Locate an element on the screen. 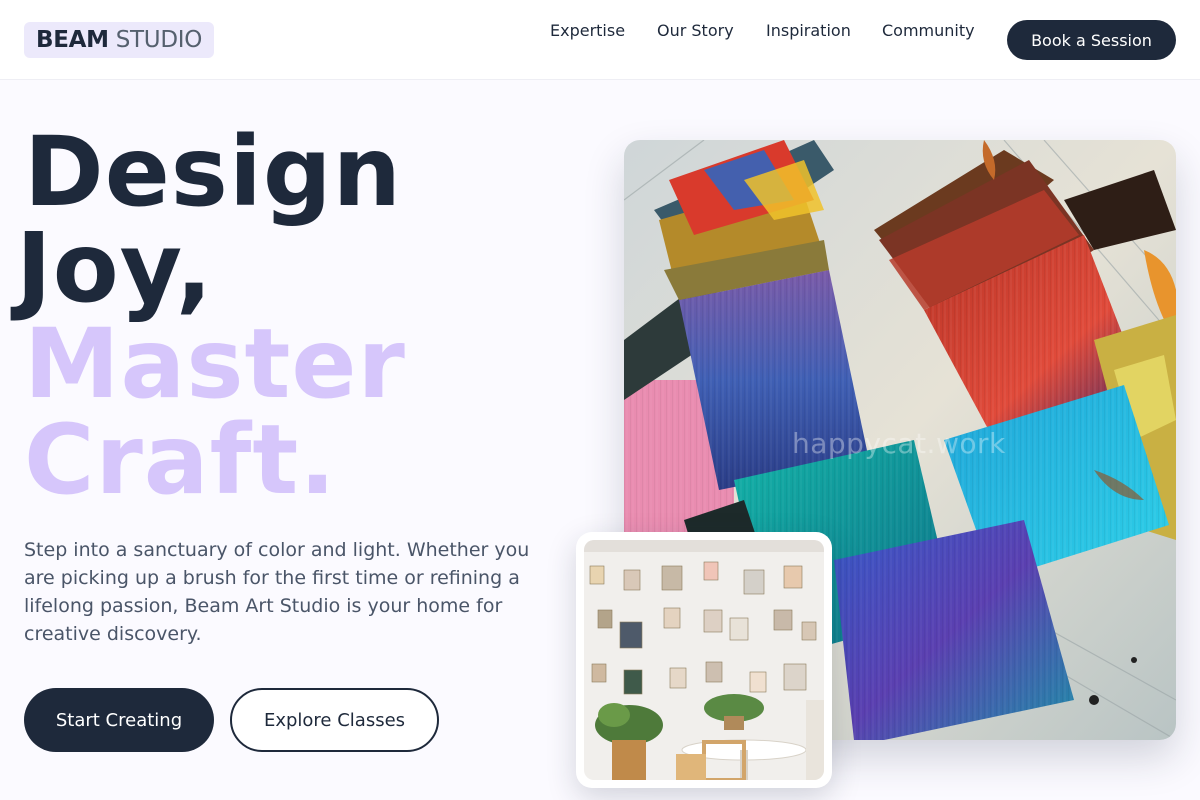 The width and height of the screenshot is (1200, 800). headline-line-joy: Joy, is located at coordinates (115, 268).